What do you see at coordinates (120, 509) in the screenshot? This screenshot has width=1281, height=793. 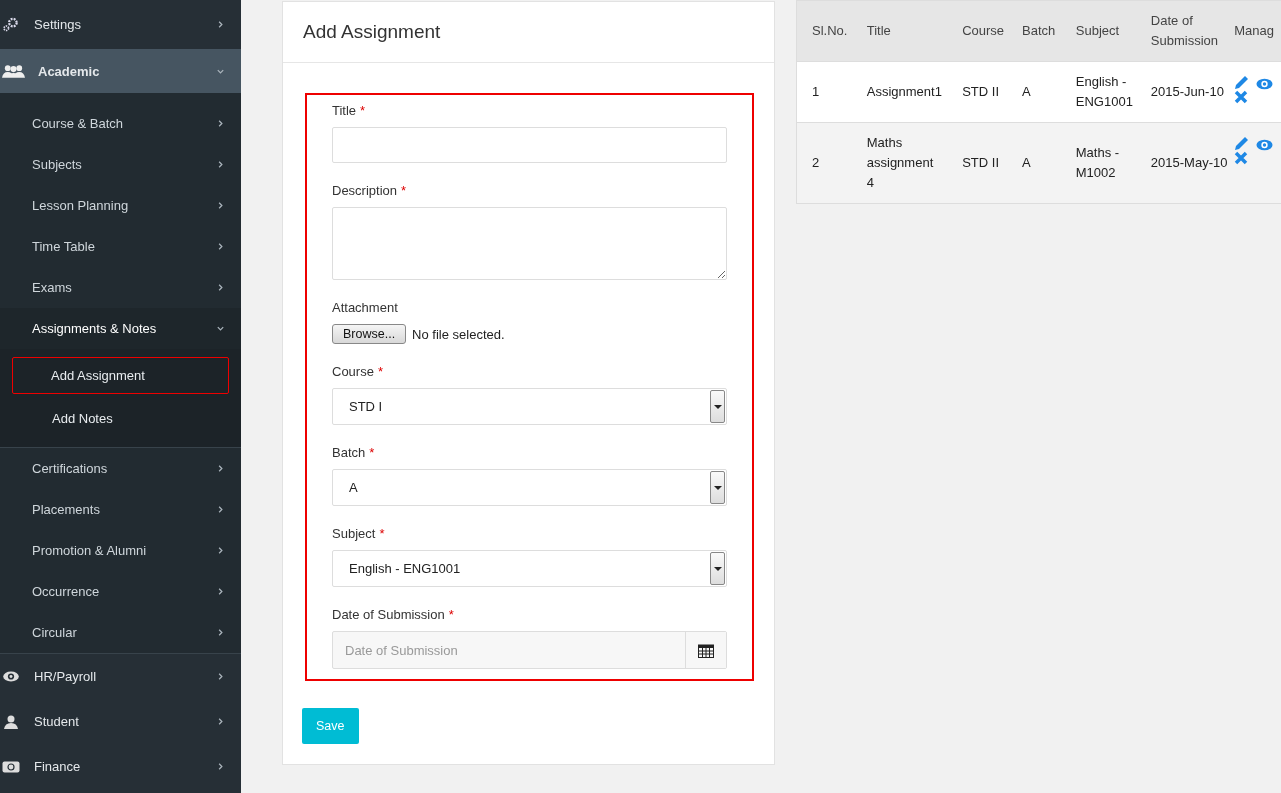 I see `sidebar-subitem: Placements` at bounding box center [120, 509].